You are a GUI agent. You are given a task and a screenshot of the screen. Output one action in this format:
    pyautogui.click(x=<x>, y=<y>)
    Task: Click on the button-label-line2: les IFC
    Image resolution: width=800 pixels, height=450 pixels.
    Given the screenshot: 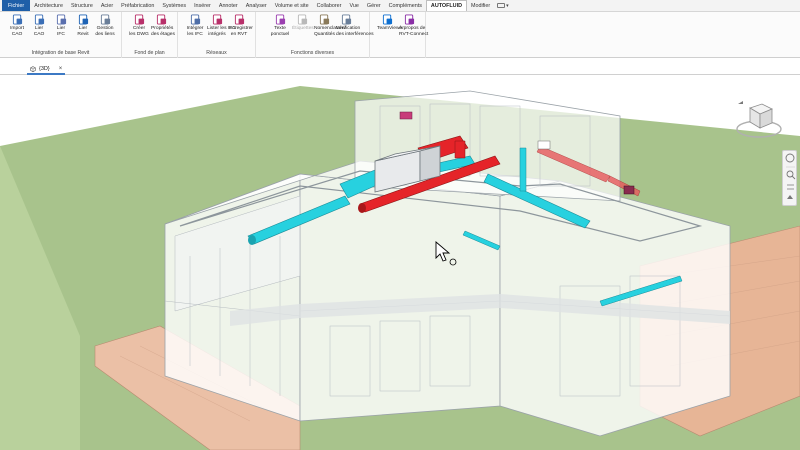 What is the action you would take?
    pyautogui.click(x=195, y=34)
    